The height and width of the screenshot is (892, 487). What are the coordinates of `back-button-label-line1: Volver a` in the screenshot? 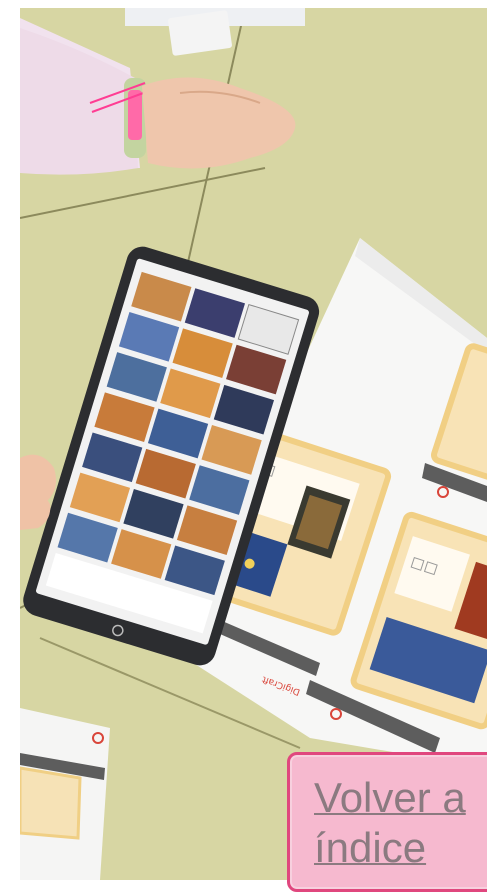 It's located at (390, 797).